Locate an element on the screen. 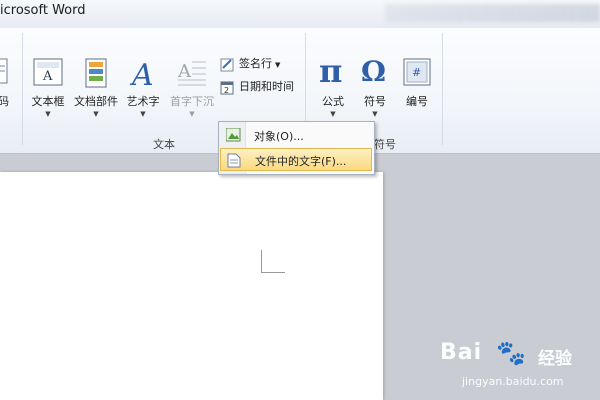 The image size is (600, 400). wordart-button: A 艺术字 ▼ is located at coordinates (143, 77).